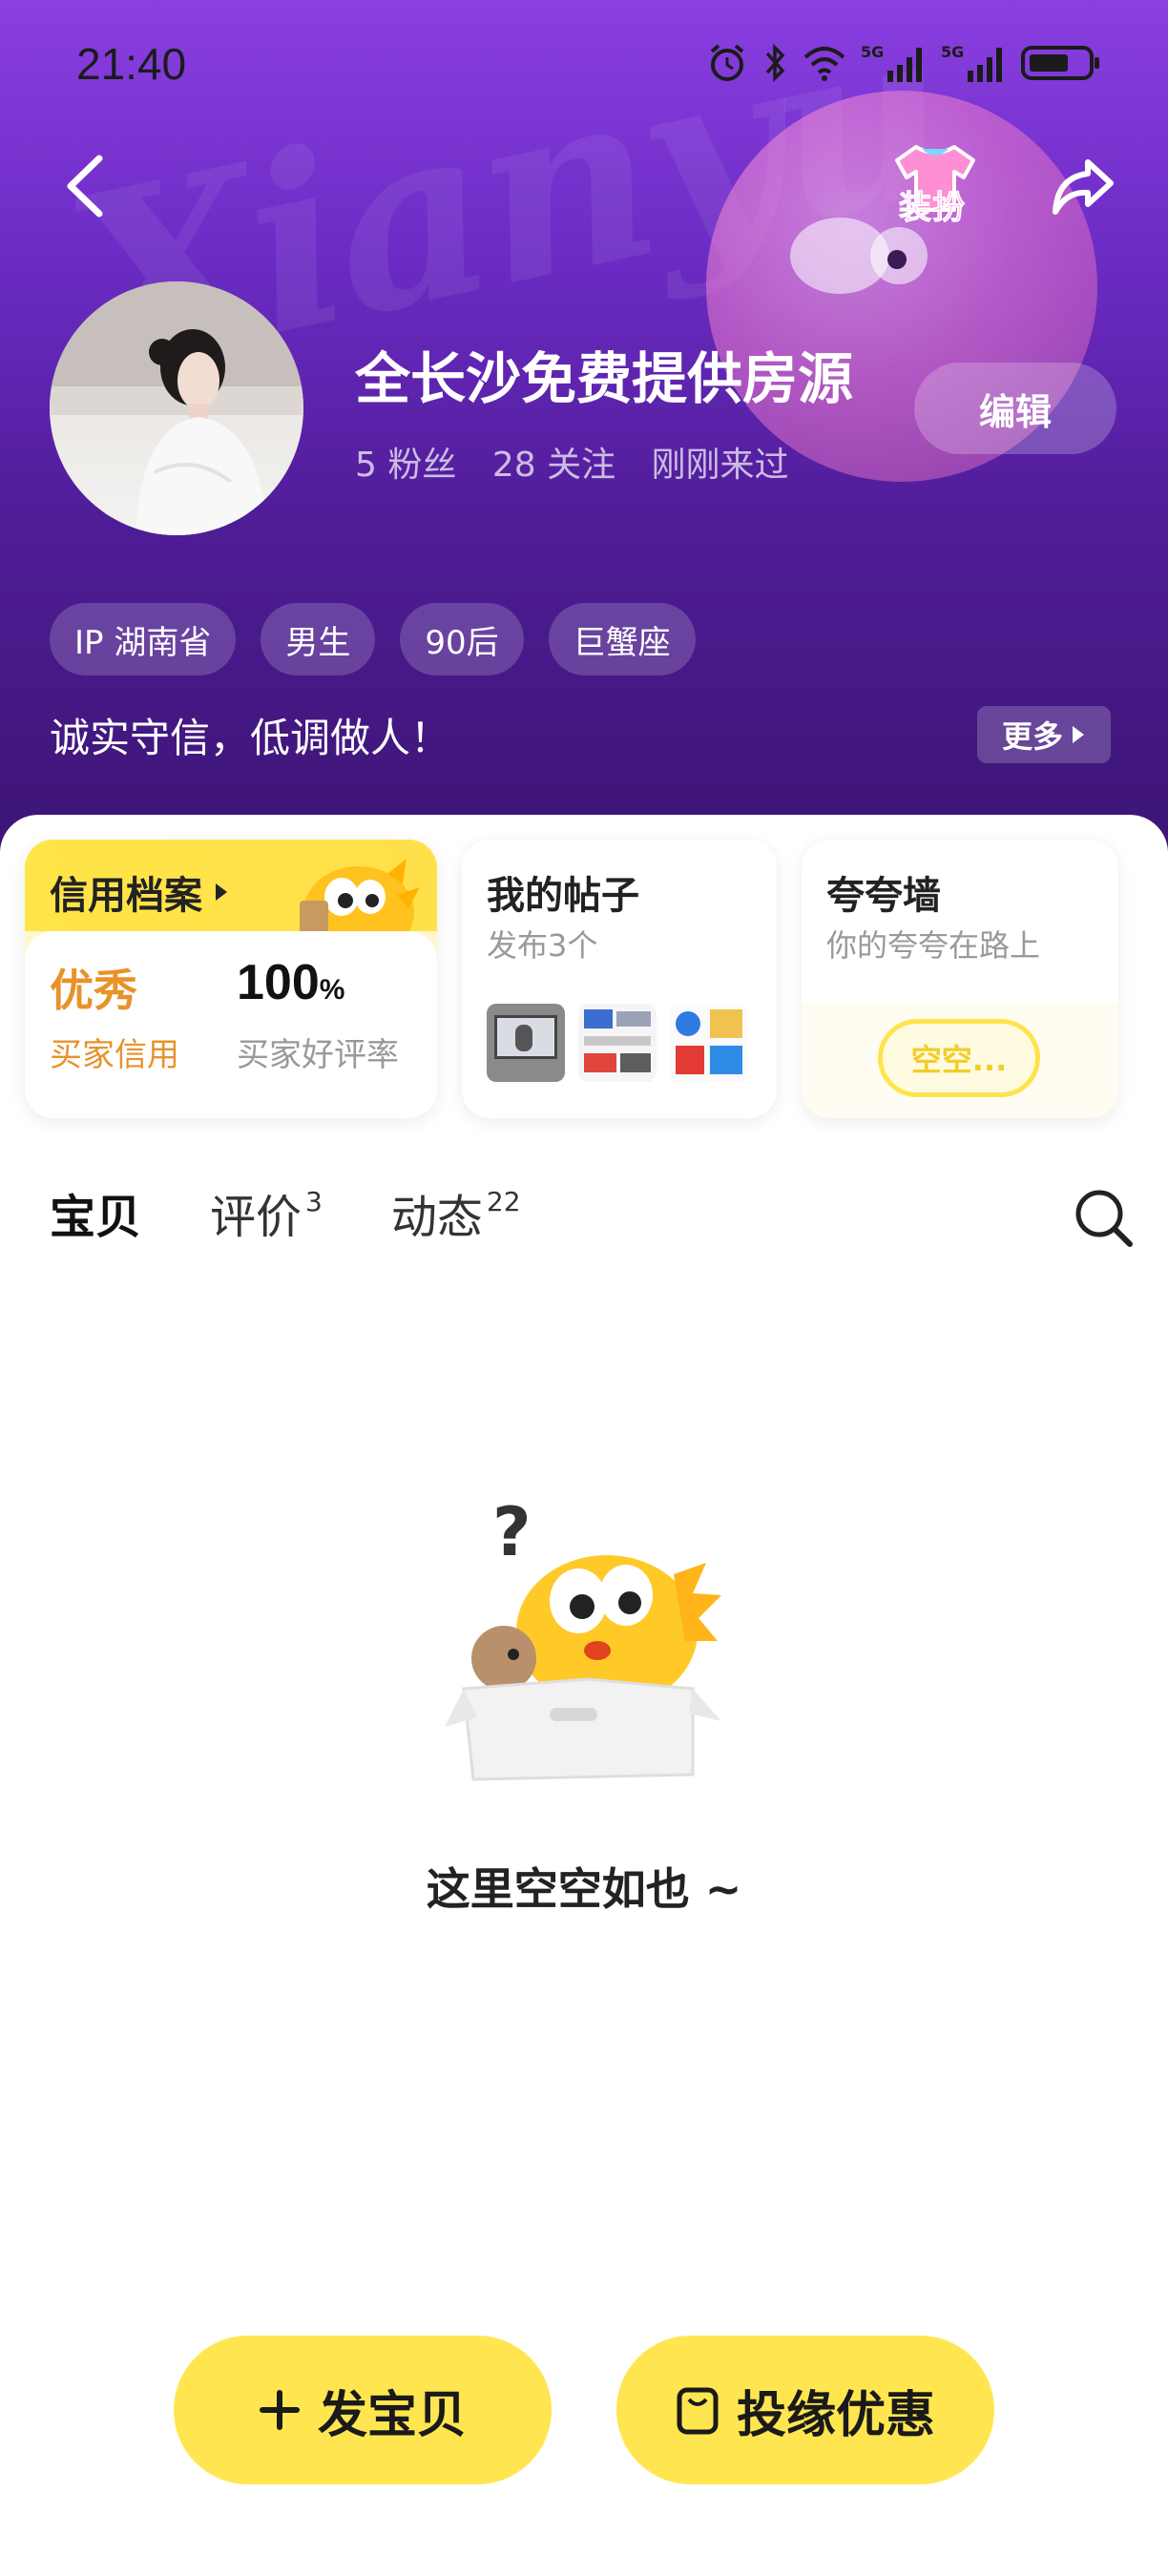 Image resolution: width=1168 pixels, height=2576 pixels. I want to click on share-icon, so click(1083, 186).